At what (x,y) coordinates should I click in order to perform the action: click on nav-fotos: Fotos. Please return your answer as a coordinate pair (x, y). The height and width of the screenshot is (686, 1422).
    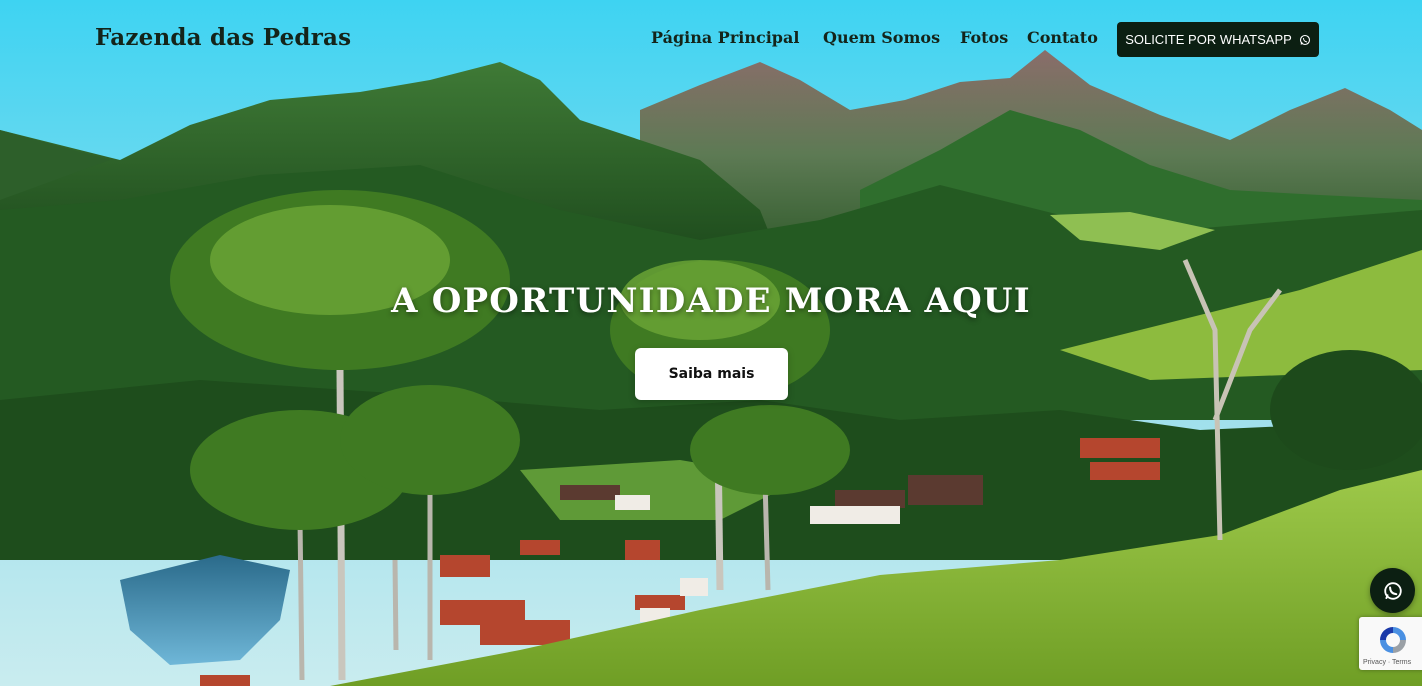
    Looking at the image, I should click on (984, 37).